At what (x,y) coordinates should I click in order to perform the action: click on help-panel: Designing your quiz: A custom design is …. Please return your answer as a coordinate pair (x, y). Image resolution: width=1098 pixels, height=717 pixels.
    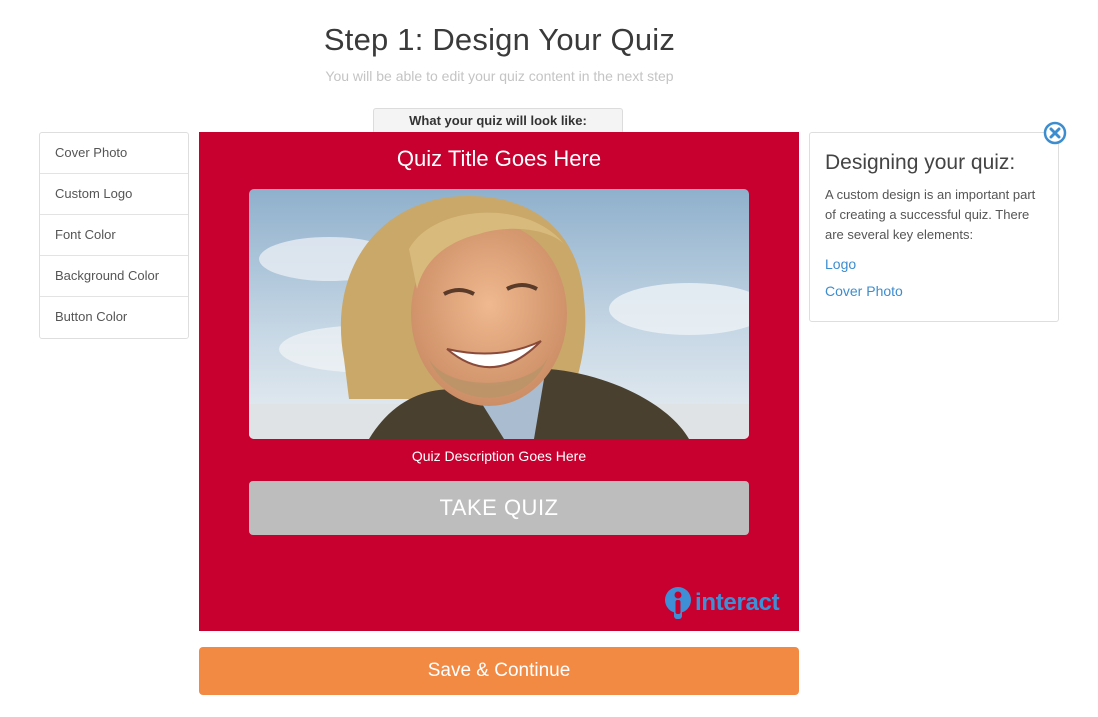
    Looking at the image, I should click on (934, 227).